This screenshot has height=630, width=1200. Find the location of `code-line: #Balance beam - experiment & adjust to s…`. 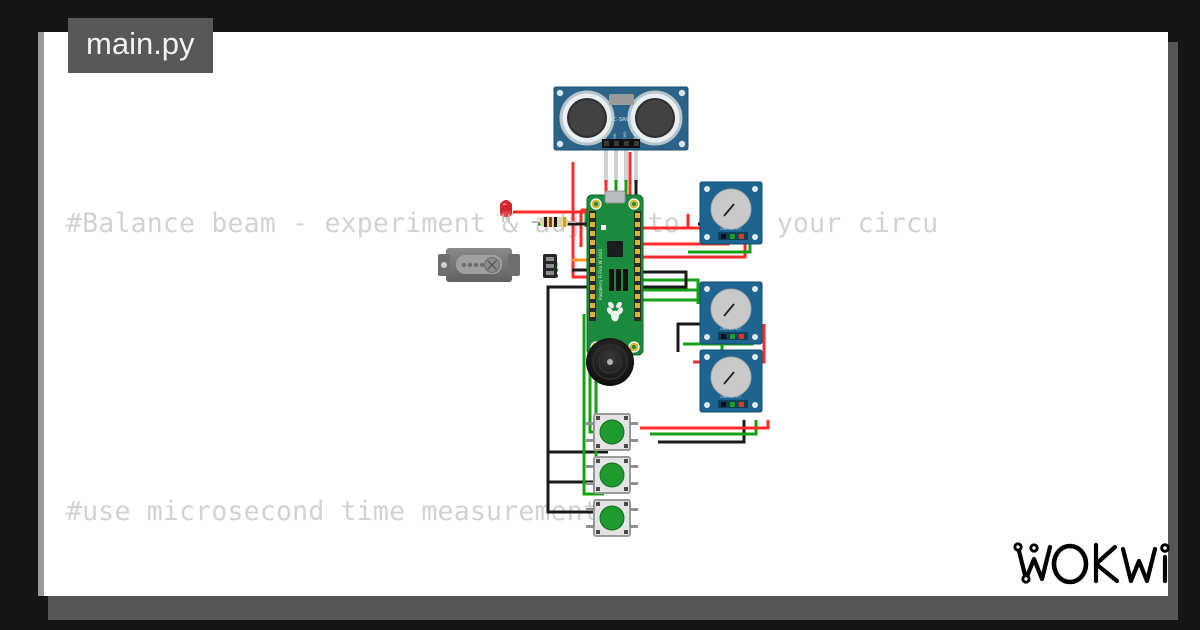

code-line: #Balance beam - experiment & adjust to s… is located at coordinates (502, 223).